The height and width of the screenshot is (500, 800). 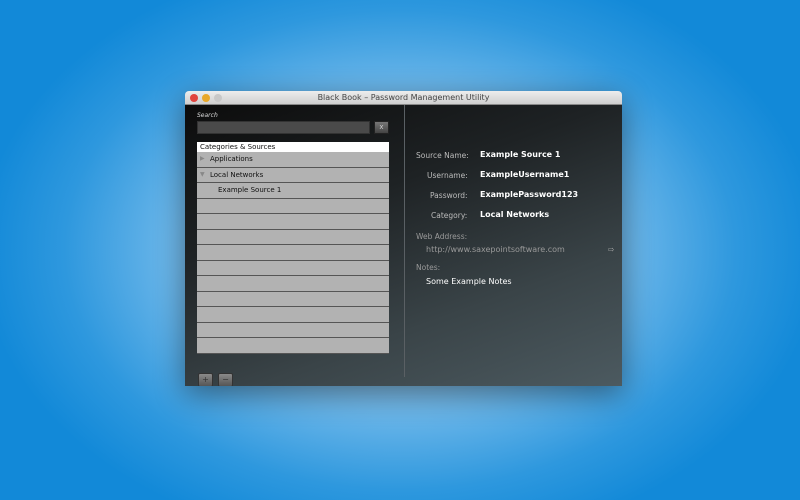 I want to click on list-item-label: Example Source 1, so click(x=250, y=190).